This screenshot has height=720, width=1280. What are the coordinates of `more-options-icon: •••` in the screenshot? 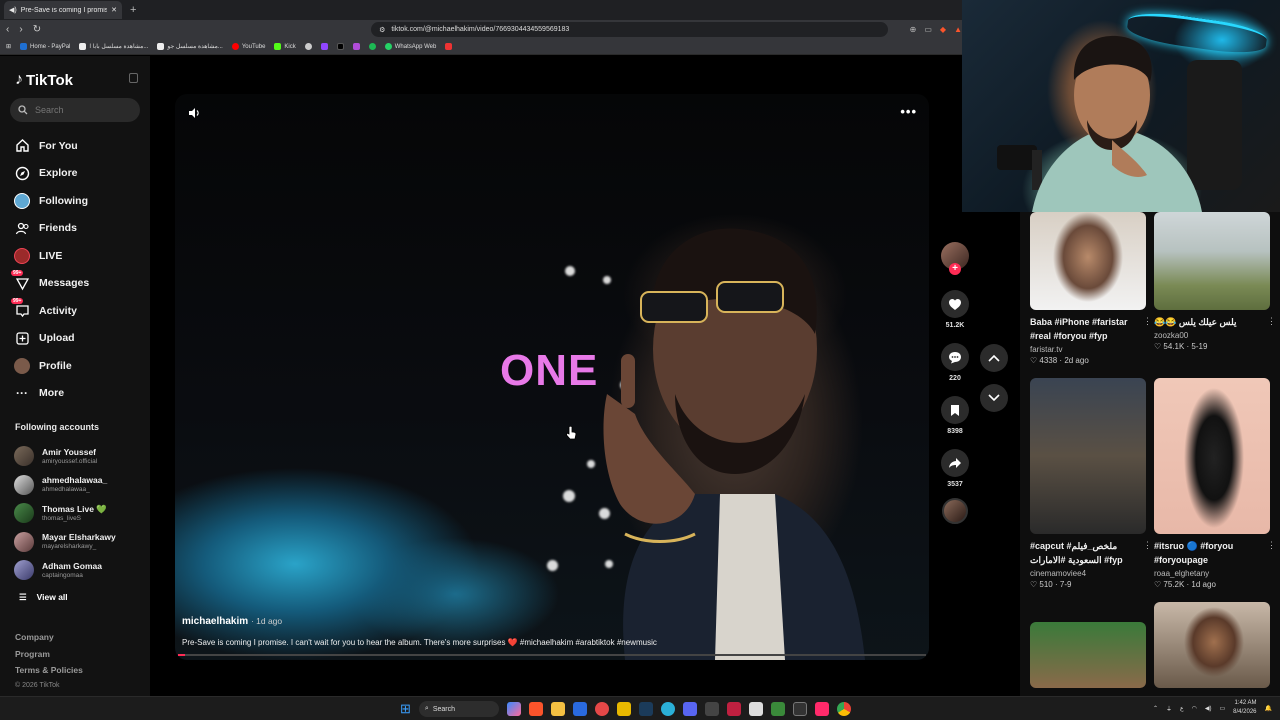 It's located at (908, 111).